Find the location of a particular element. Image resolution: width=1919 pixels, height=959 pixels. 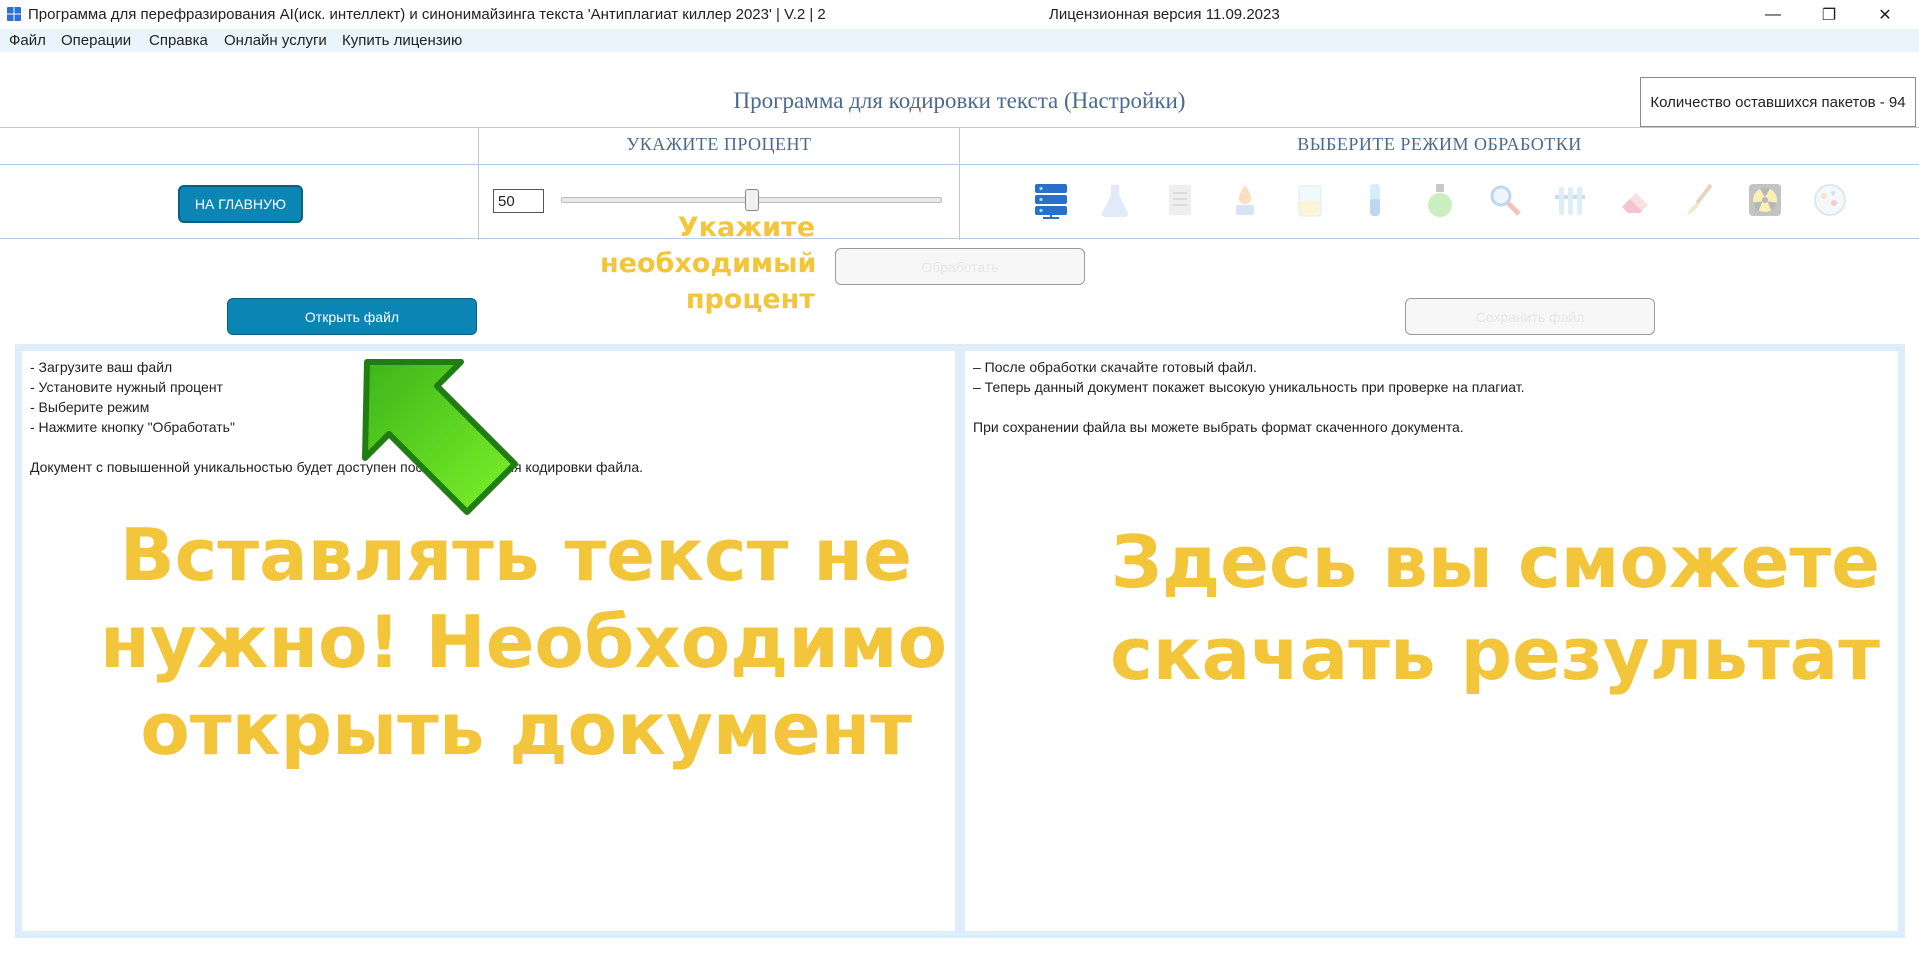

percent-hint: Укажите необходимый процент is located at coordinates (708, 264).